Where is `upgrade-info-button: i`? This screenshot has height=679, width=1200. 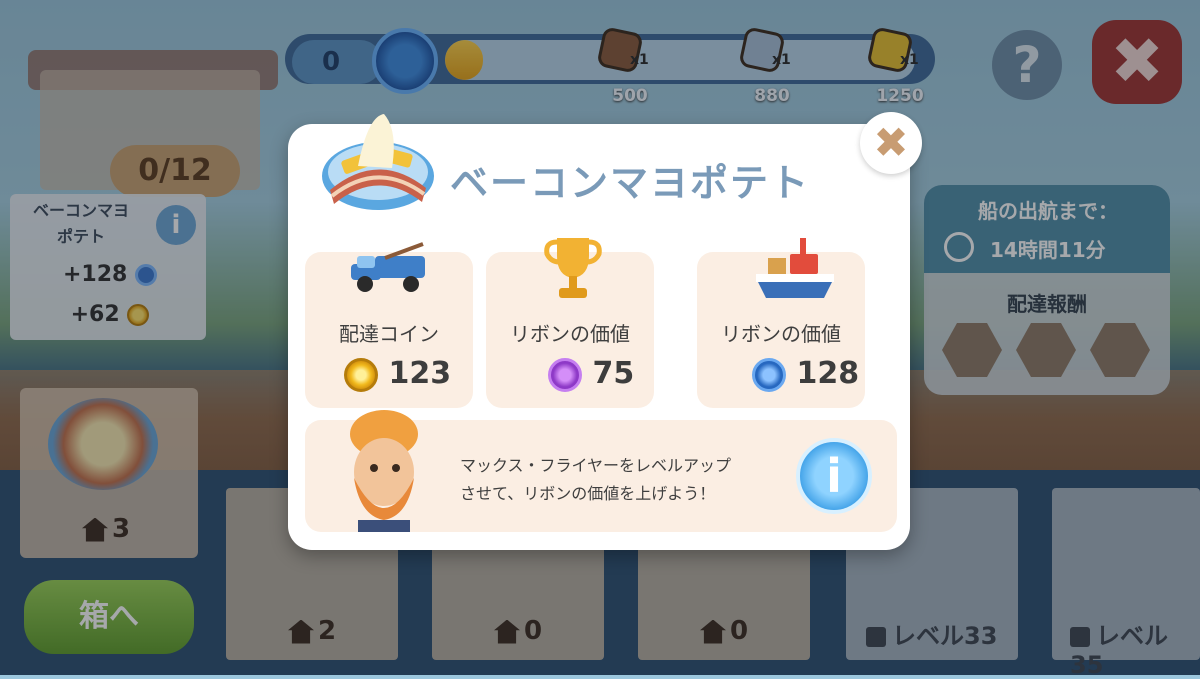 upgrade-info-button: i is located at coordinates (834, 476).